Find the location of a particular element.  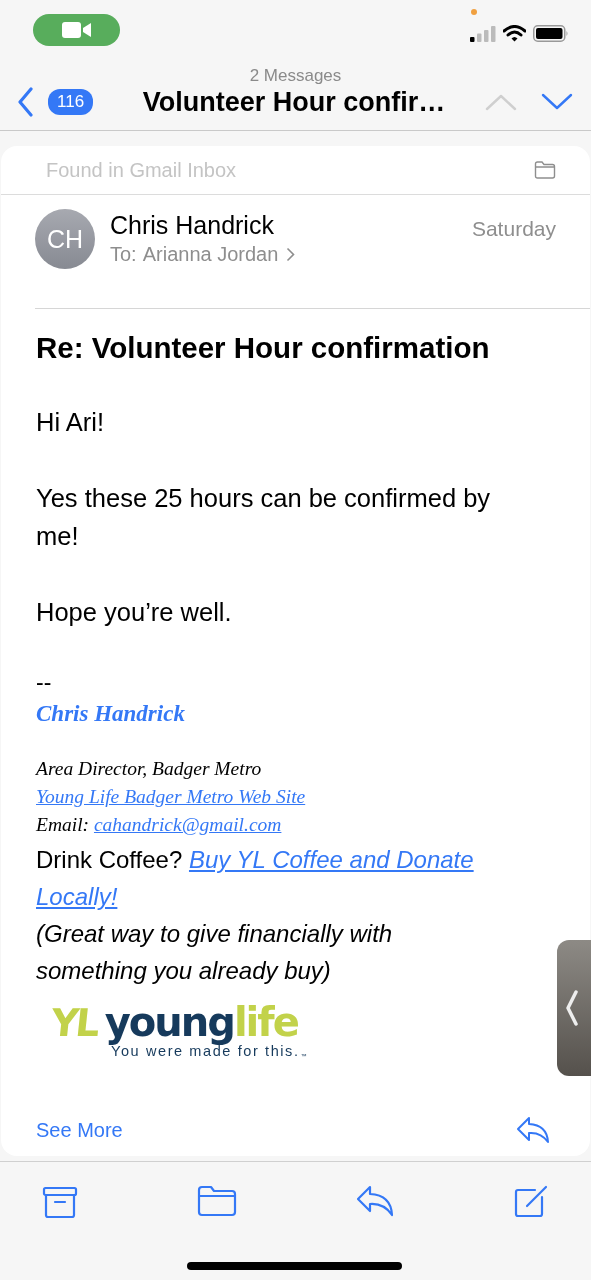

side-handle is located at coordinates (574, 1008).